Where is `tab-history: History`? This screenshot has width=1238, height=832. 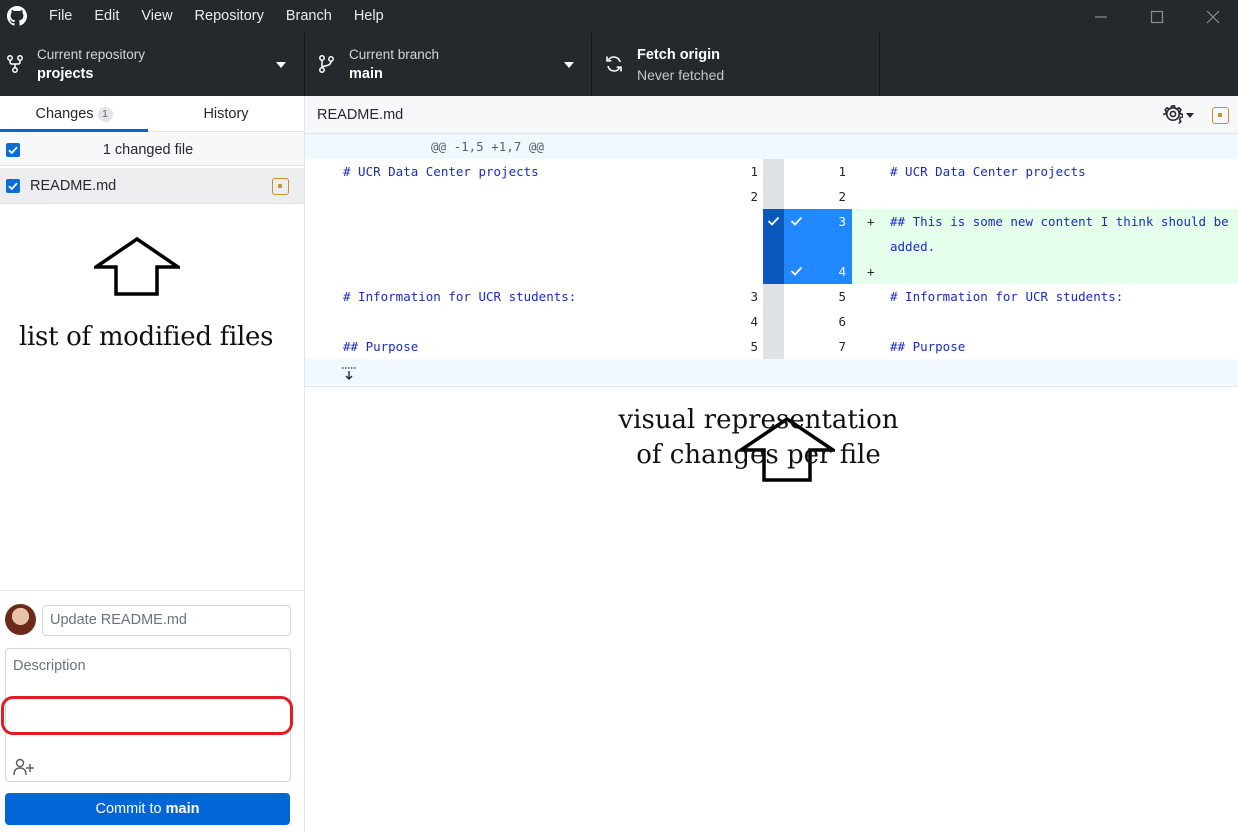
tab-history: History is located at coordinates (226, 114).